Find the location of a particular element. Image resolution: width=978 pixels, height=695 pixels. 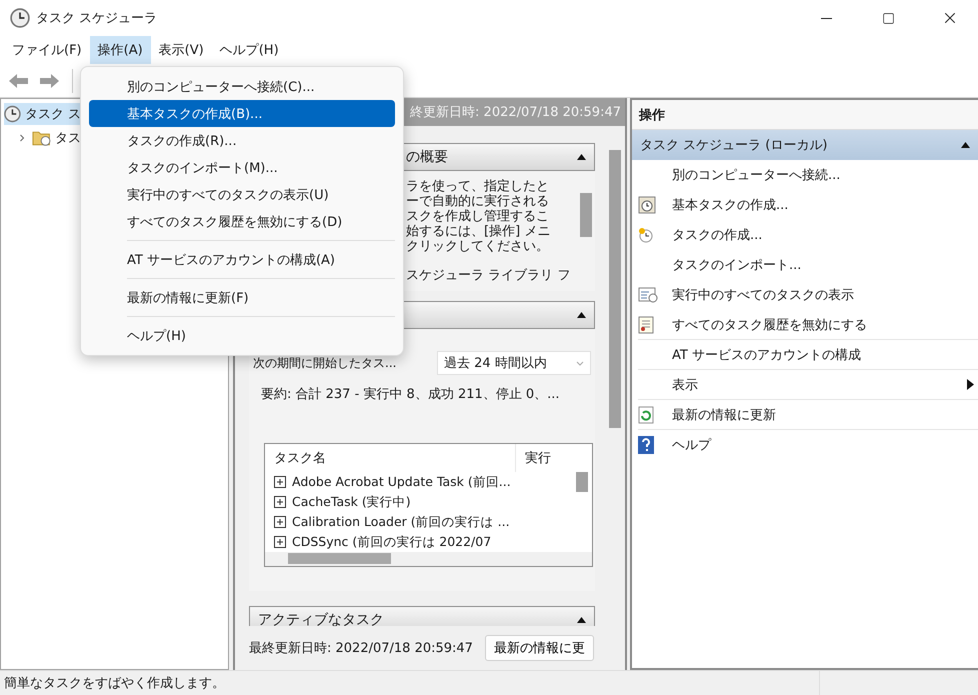

calendar-clock-icon is located at coordinates (647, 205).